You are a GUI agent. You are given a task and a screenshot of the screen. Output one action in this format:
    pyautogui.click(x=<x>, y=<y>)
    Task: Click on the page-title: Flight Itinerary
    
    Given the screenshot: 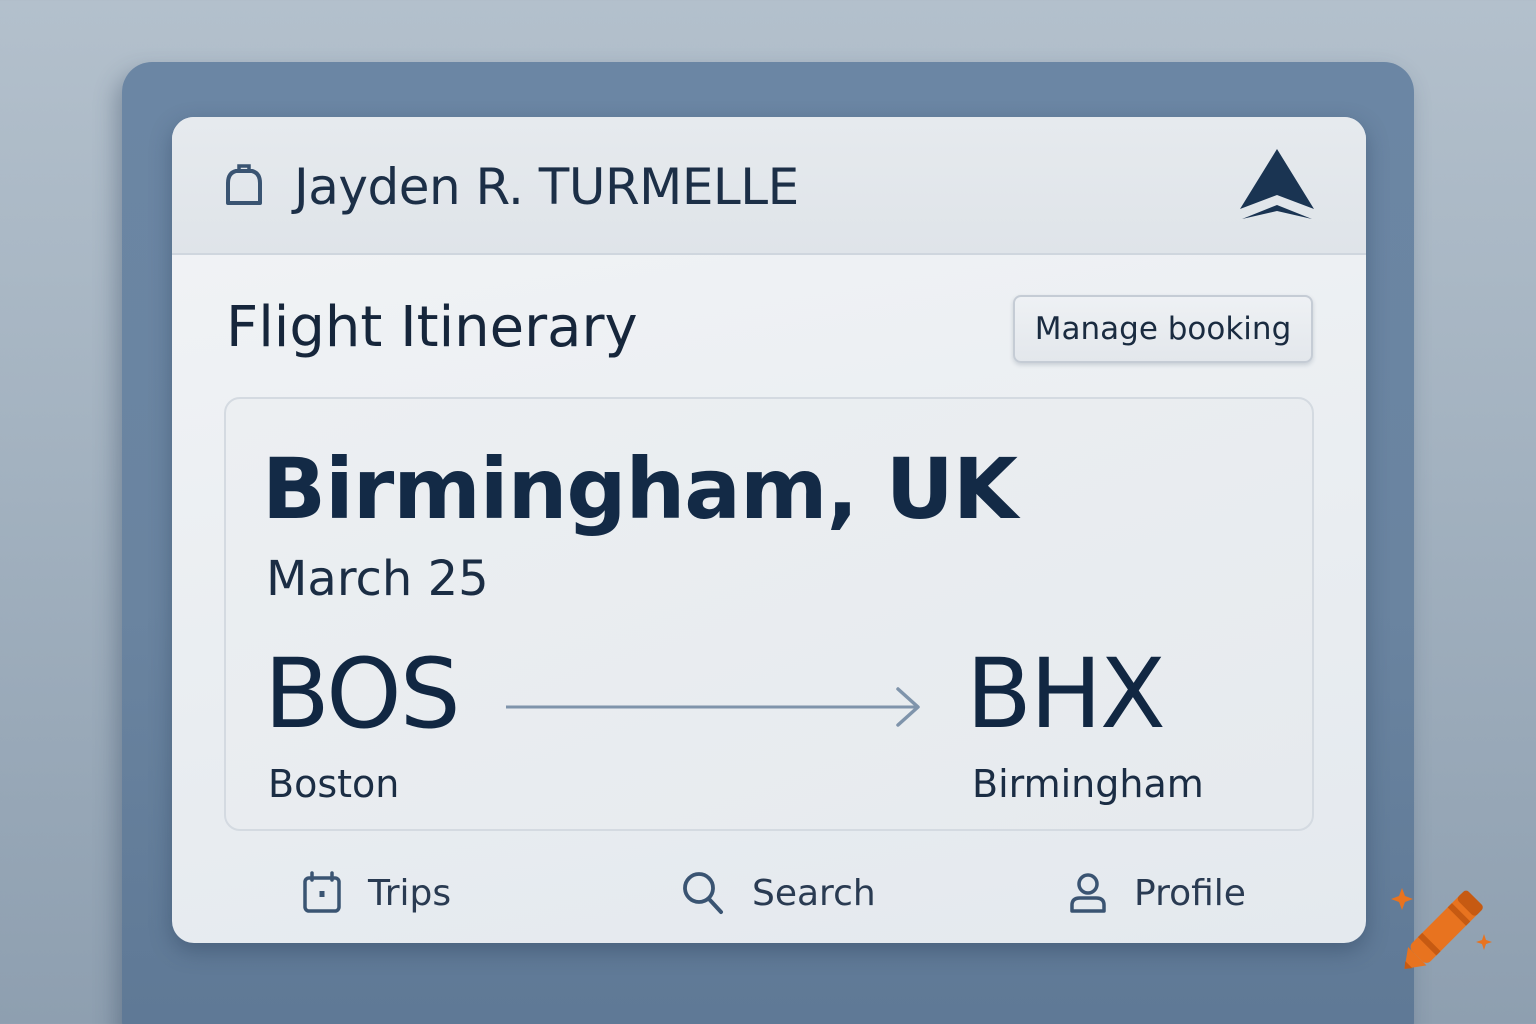 What is the action you would take?
    pyautogui.click(x=432, y=327)
    